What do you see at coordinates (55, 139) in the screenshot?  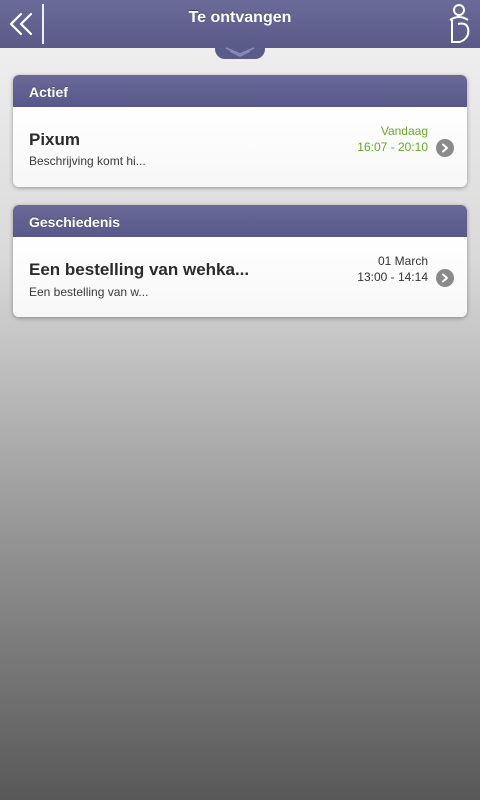 I see `item-title: Pixum` at bounding box center [55, 139].